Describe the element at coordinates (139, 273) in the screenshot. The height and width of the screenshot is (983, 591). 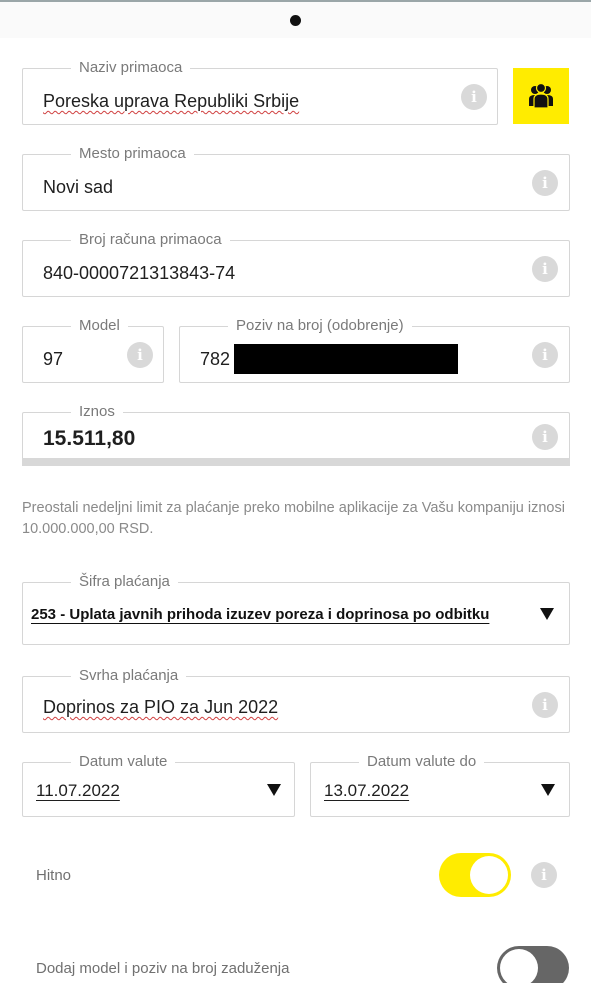
I see `recipient-account-value: 840-0000721313843-74` at that location.